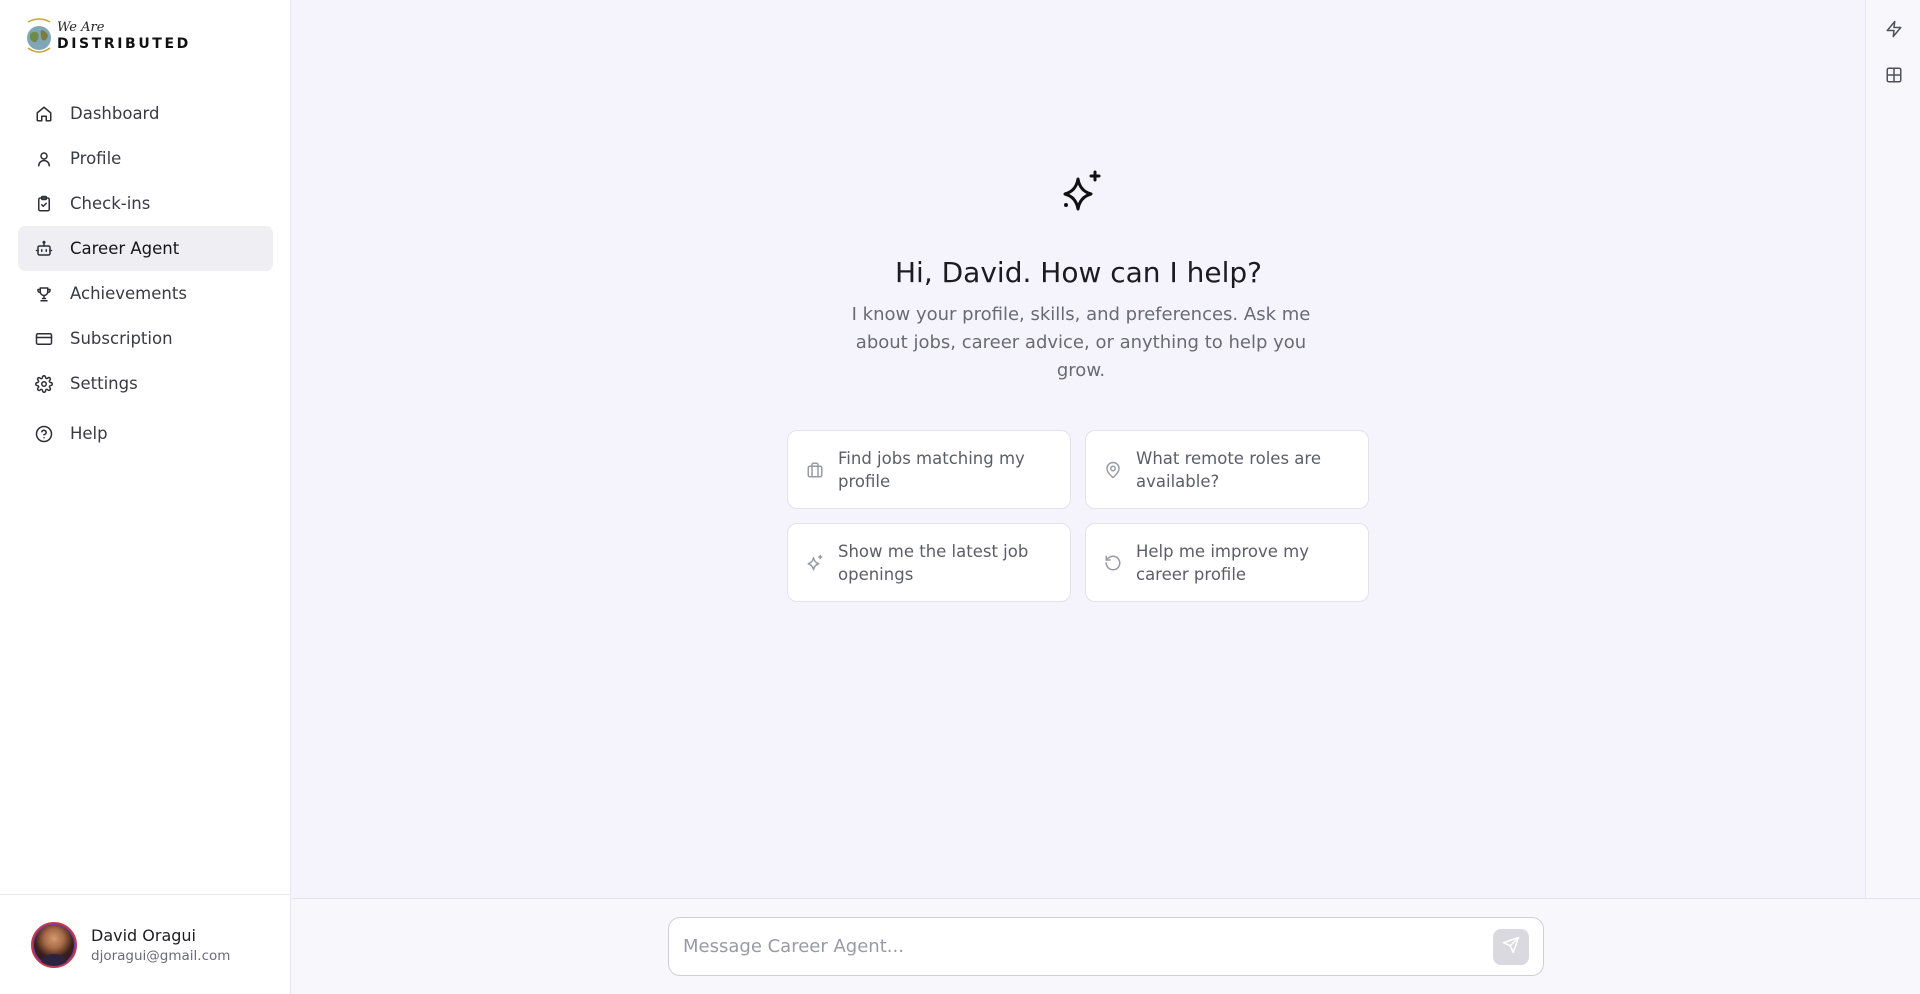 This screenshot has height=994, width=1920. I want to click on sidebar-item-achievements: Achievements, so click(145, 293).